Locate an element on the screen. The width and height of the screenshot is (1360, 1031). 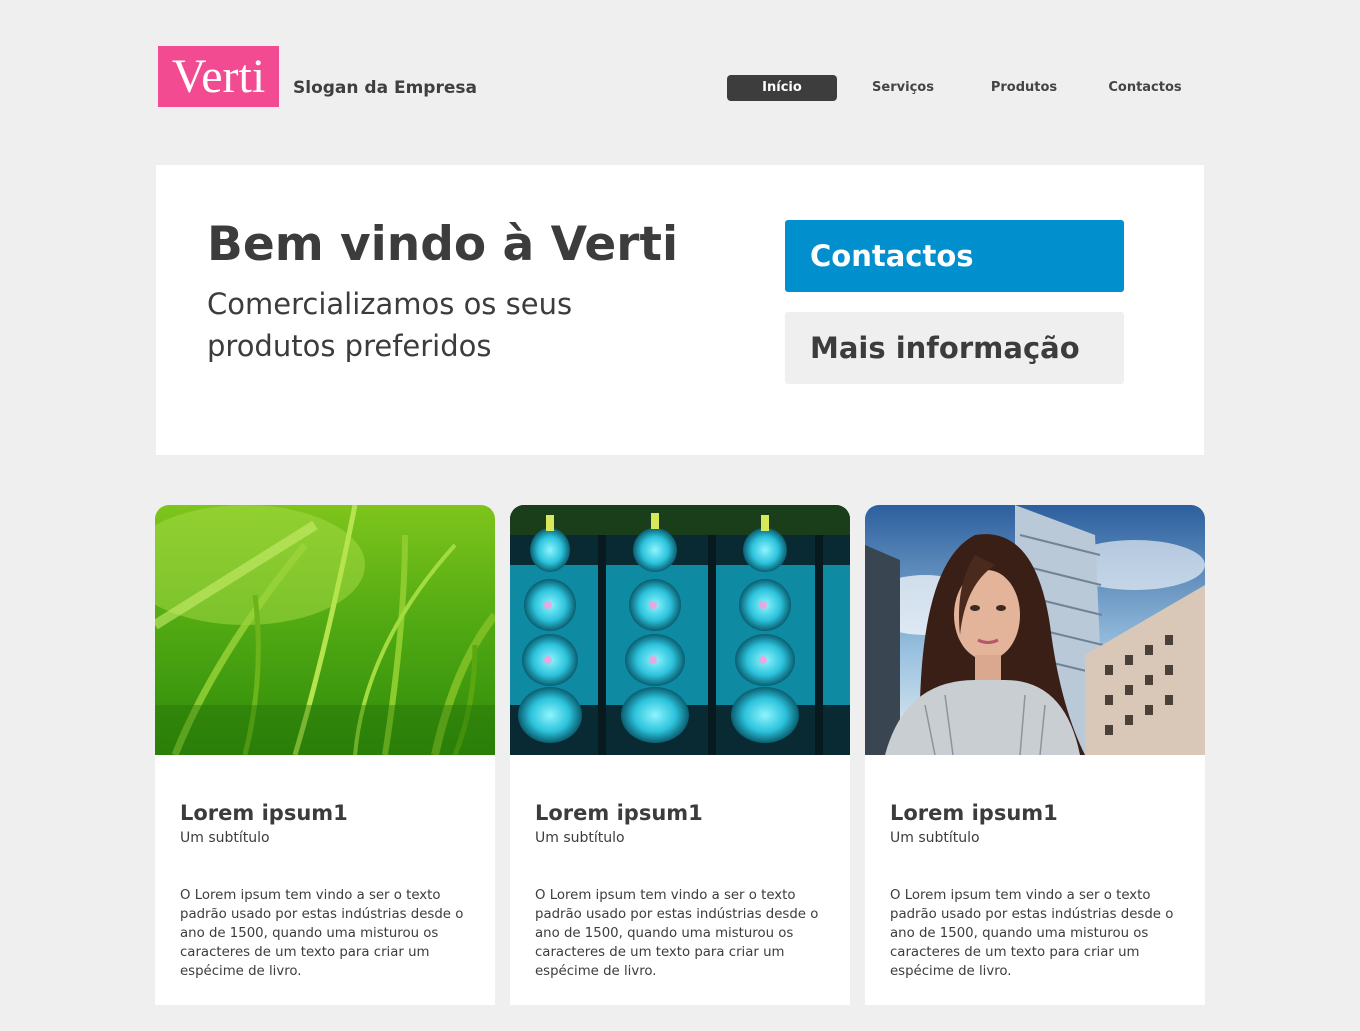
company-slogan: Slogan da Empresa is located at coordinates (385, 88).